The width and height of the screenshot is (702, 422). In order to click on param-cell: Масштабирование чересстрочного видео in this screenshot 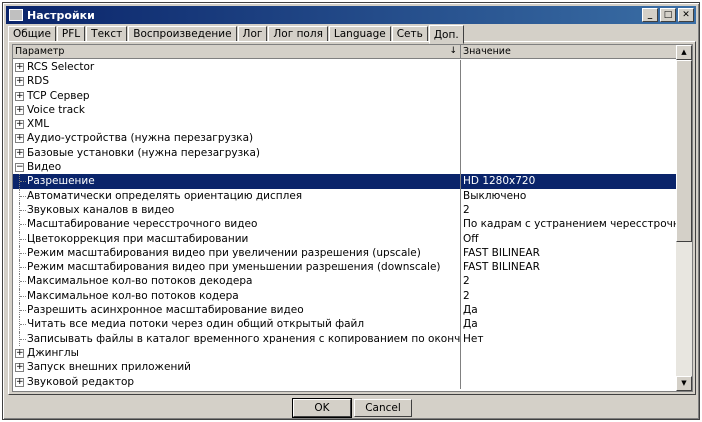, I will do `click(237, 224)`.